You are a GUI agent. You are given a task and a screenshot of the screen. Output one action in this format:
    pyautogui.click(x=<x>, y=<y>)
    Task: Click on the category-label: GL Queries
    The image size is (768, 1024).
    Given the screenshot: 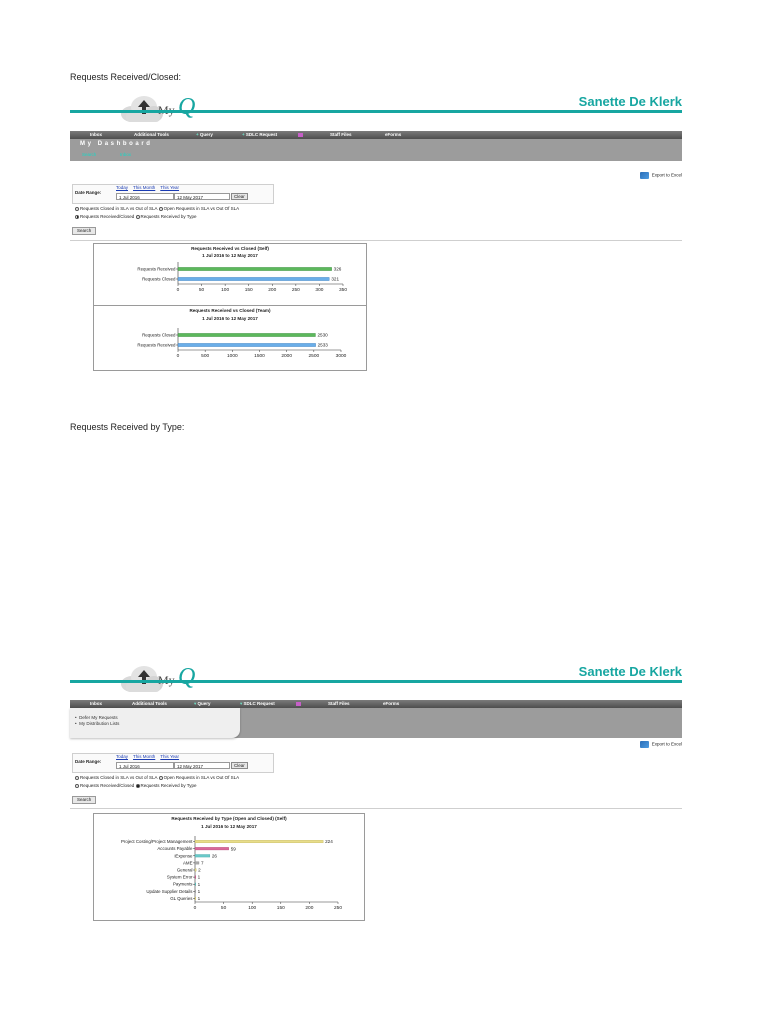 What is the action you would take?
    pyautogui.click(x=181, y=898)
    